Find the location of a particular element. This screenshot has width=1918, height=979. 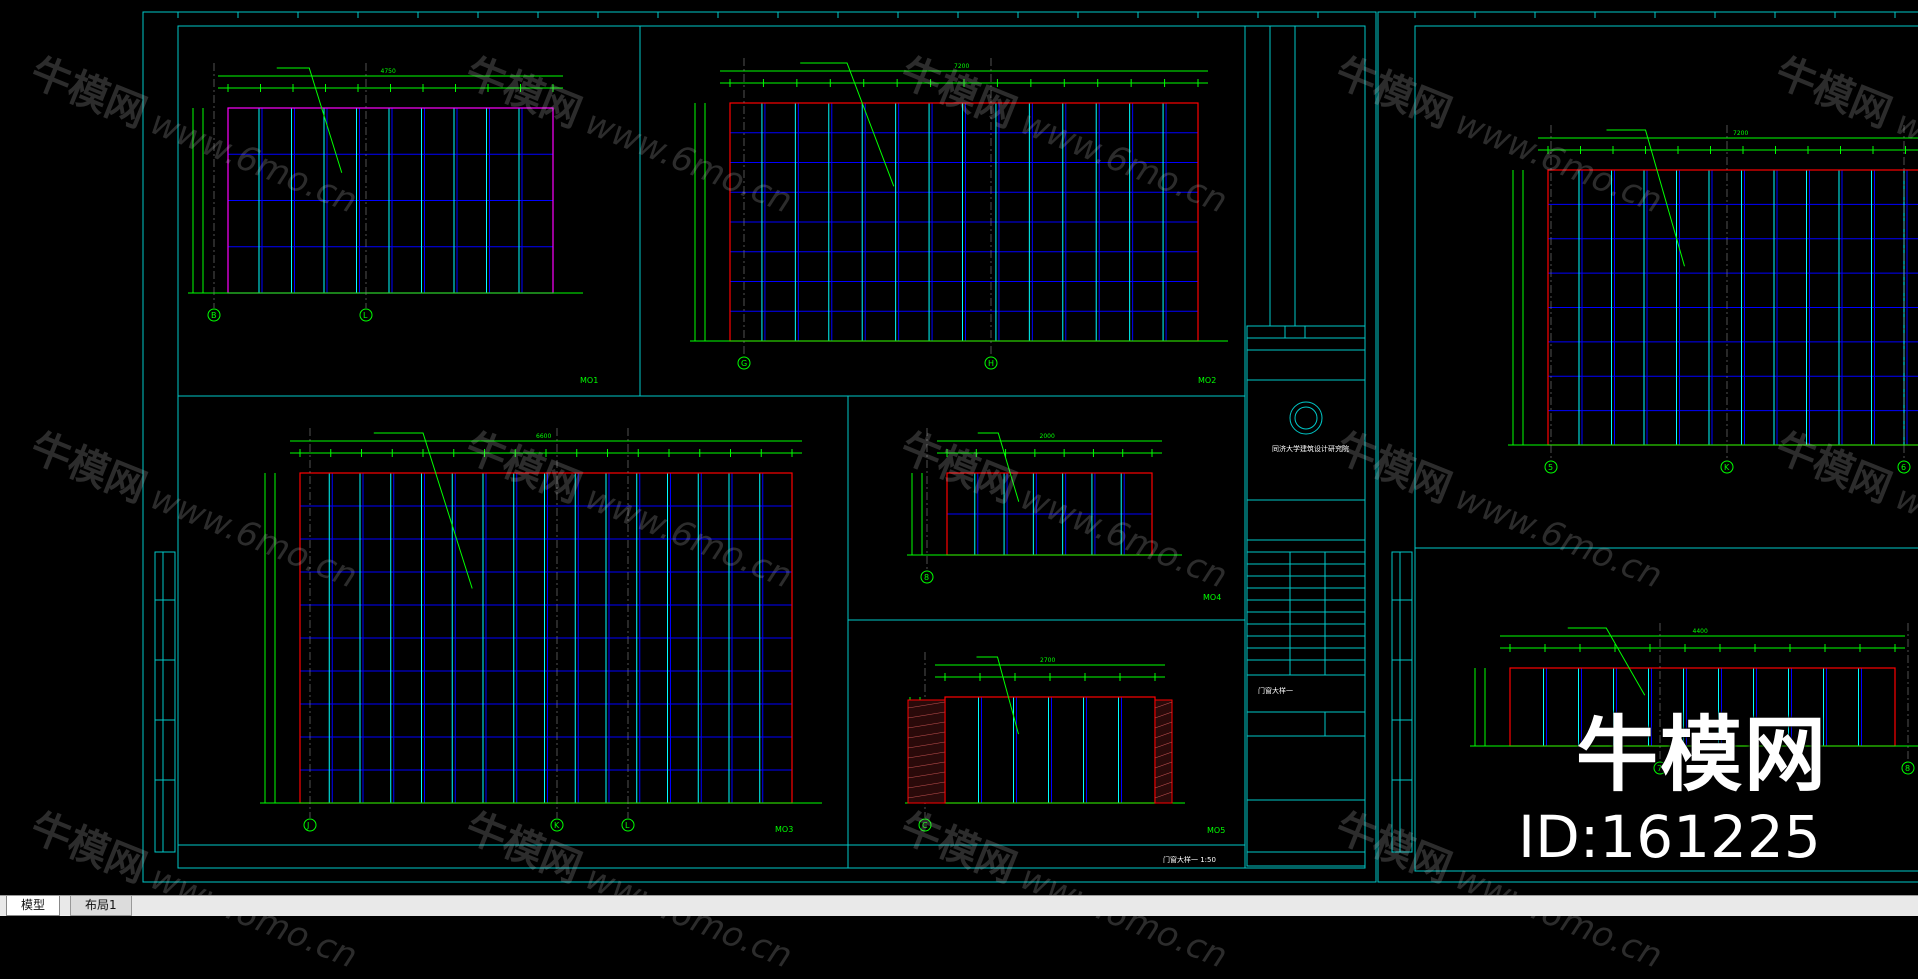

scale-note: 门窗大样一 1:50 is located at coordinates (1189, 859).